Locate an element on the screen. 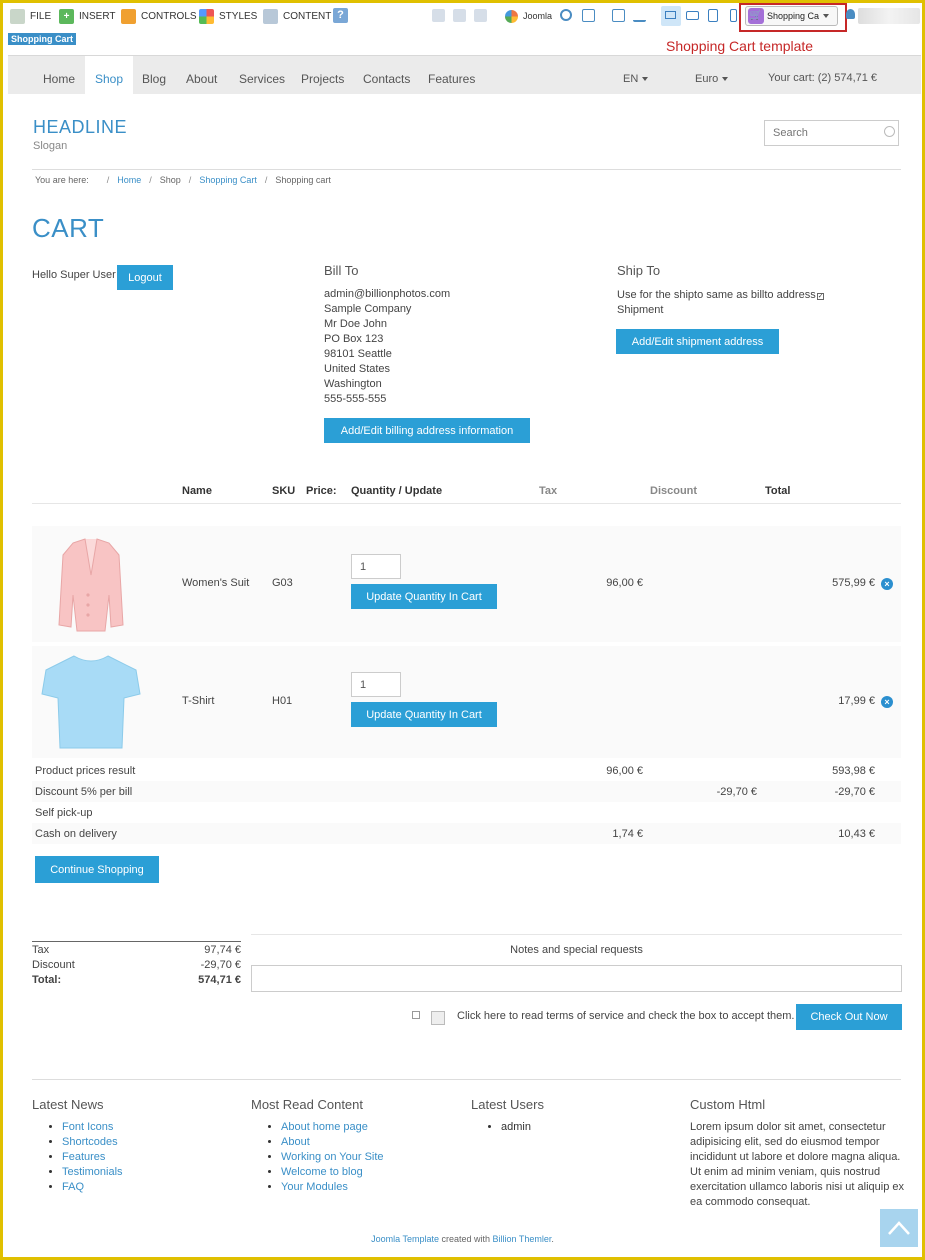  col-price: Price: is located at coordinates (321, 491).